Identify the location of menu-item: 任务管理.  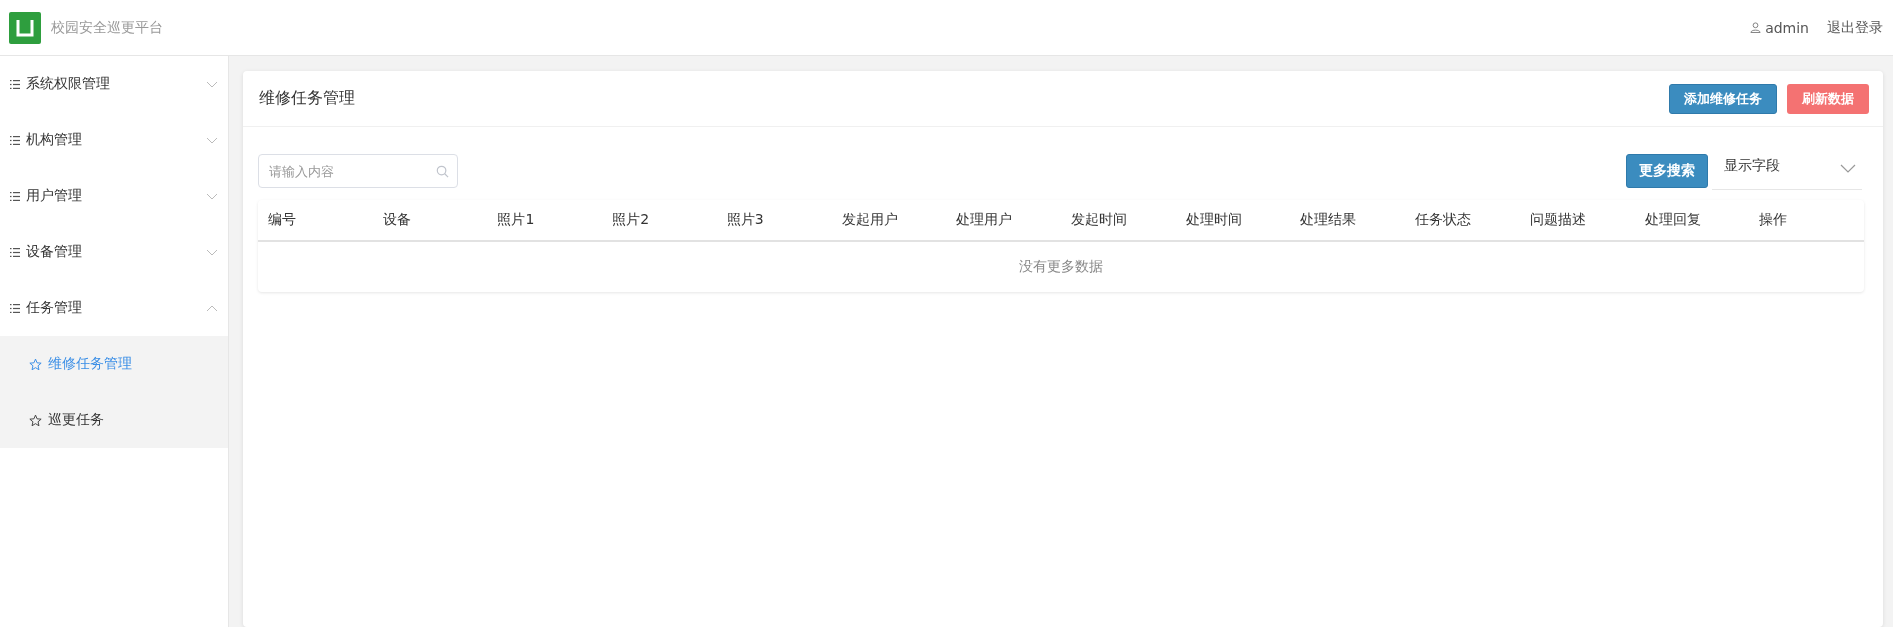
(114, 308).